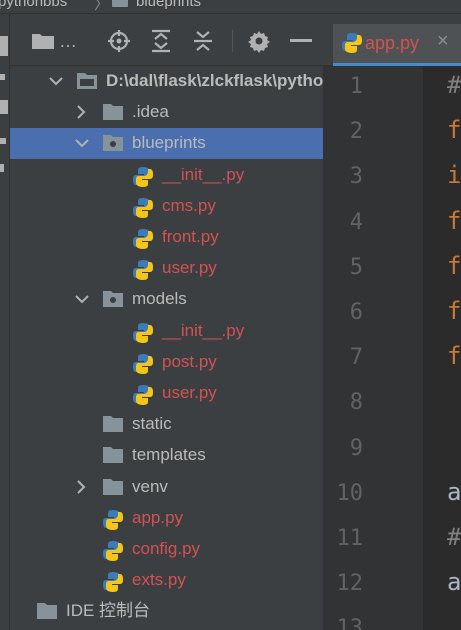  What do you see at coordinates (33, 5) in the screenshot?
I see `breadcrumb-project: pythonbbs` at bounding box center [33, 5].